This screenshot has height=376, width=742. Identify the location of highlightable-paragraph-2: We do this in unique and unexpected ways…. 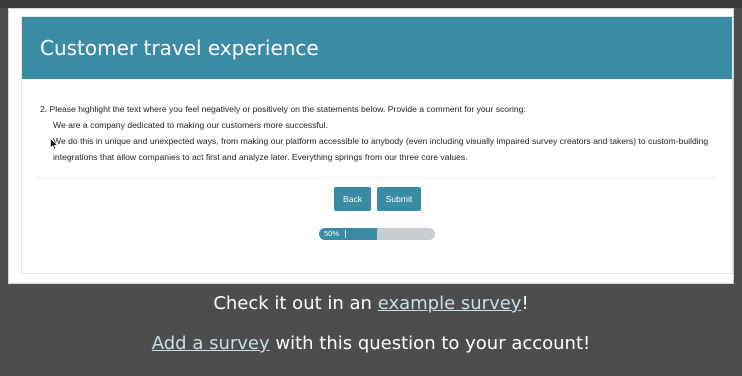
(385, 149).